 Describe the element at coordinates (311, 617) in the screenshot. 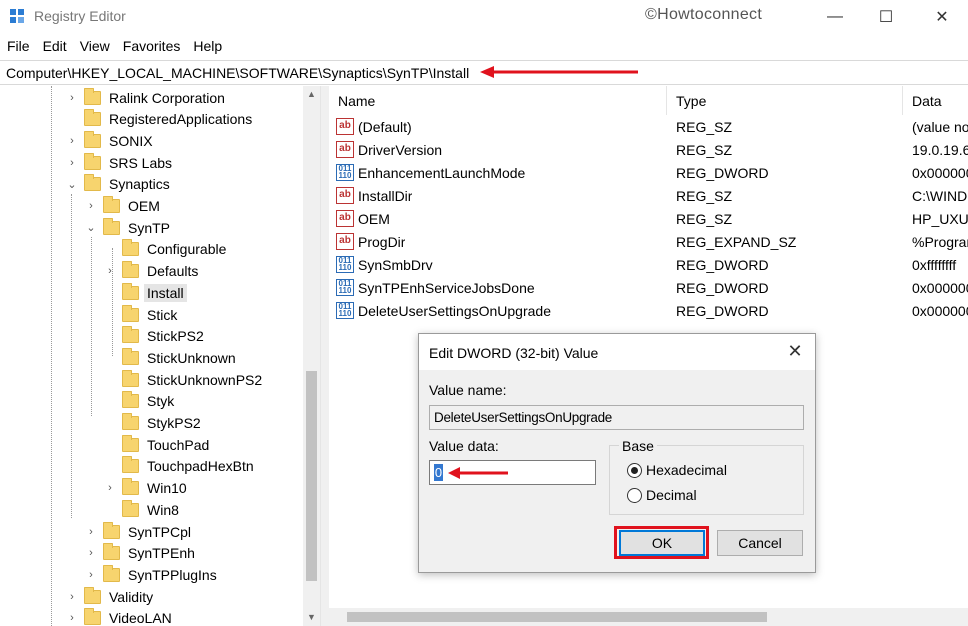

I see `scroll-down-icon: ▼` at that location.